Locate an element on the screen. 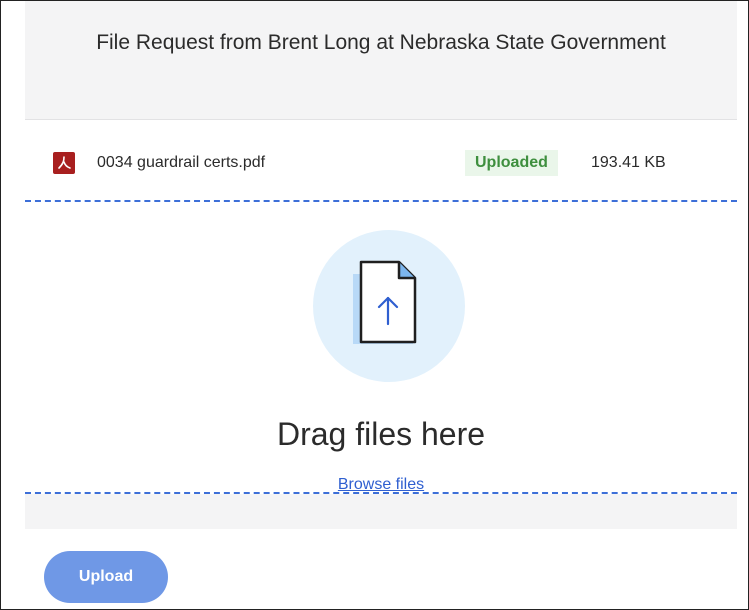  upload-illustration is located at coordinates (389, 306).